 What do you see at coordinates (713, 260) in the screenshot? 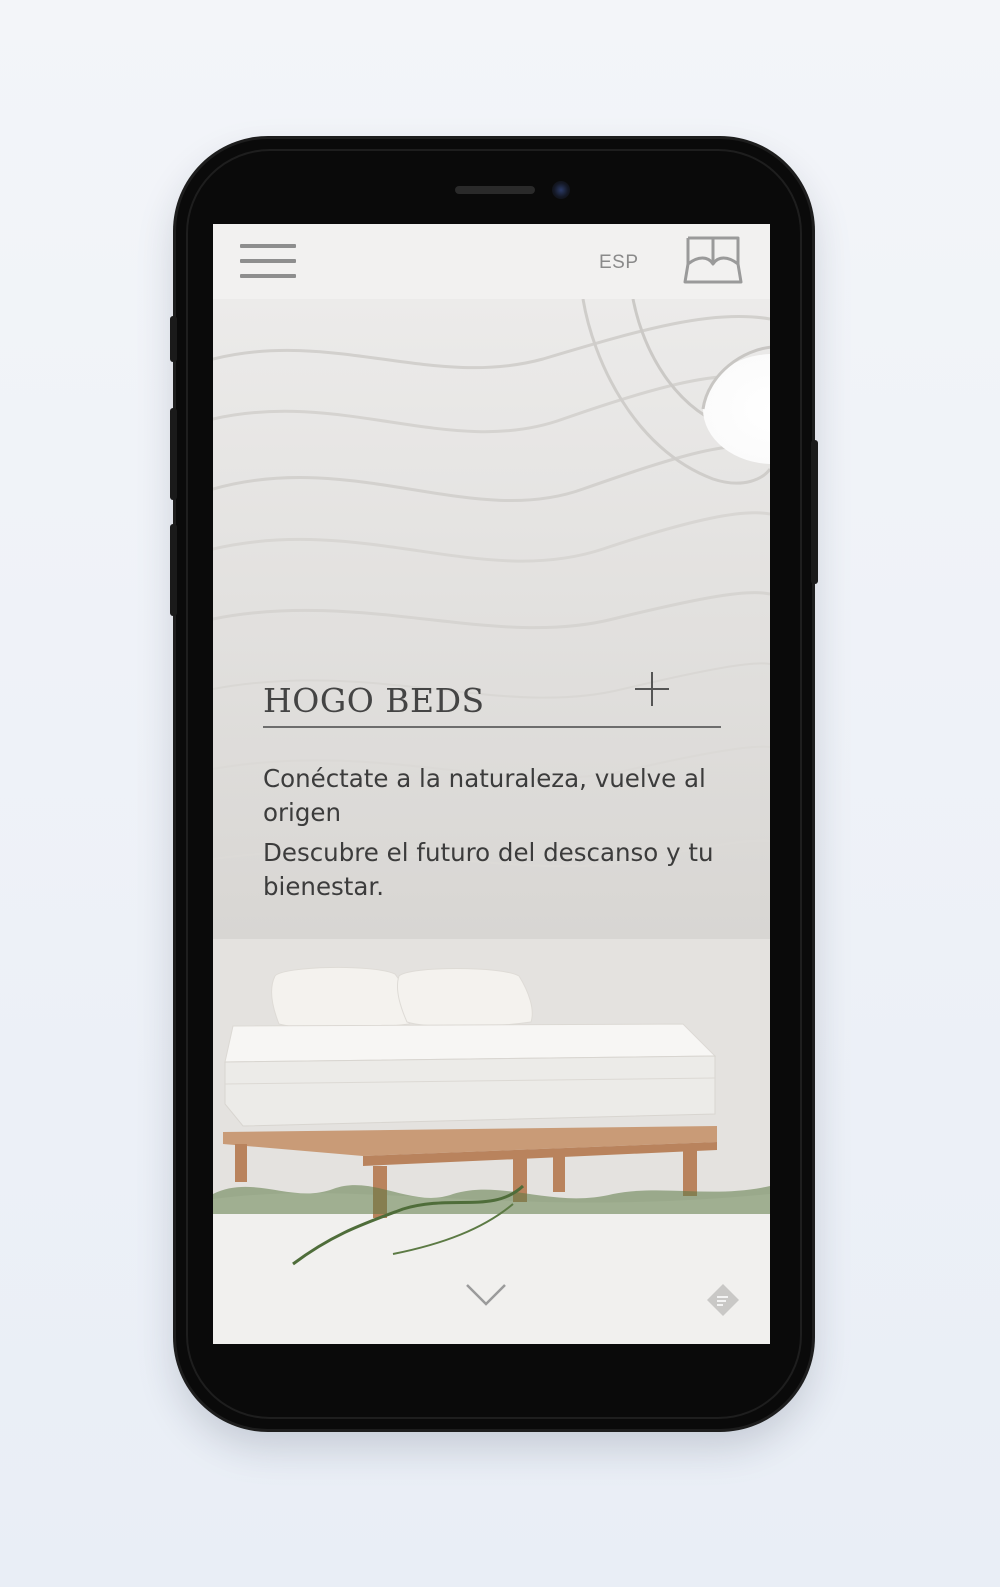
I see `bed-logo-icon` at bounding box center [713, 260].